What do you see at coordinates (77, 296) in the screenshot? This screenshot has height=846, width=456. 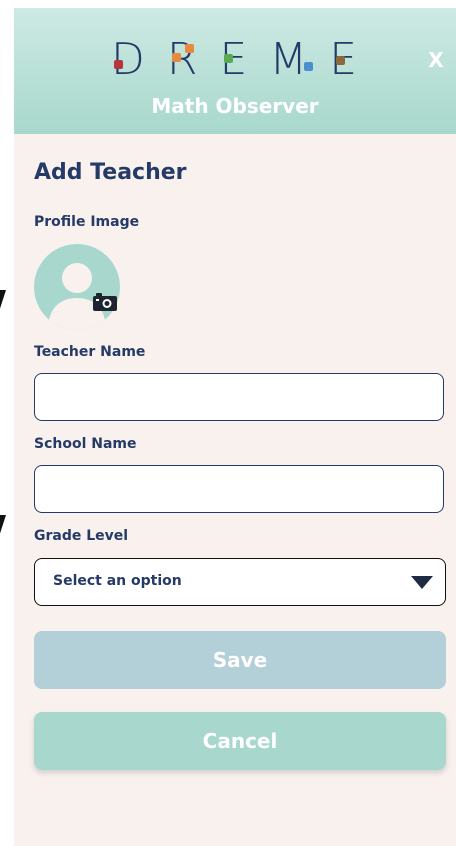 I see `person-avatar-icon` at bounding box center [77, 296].